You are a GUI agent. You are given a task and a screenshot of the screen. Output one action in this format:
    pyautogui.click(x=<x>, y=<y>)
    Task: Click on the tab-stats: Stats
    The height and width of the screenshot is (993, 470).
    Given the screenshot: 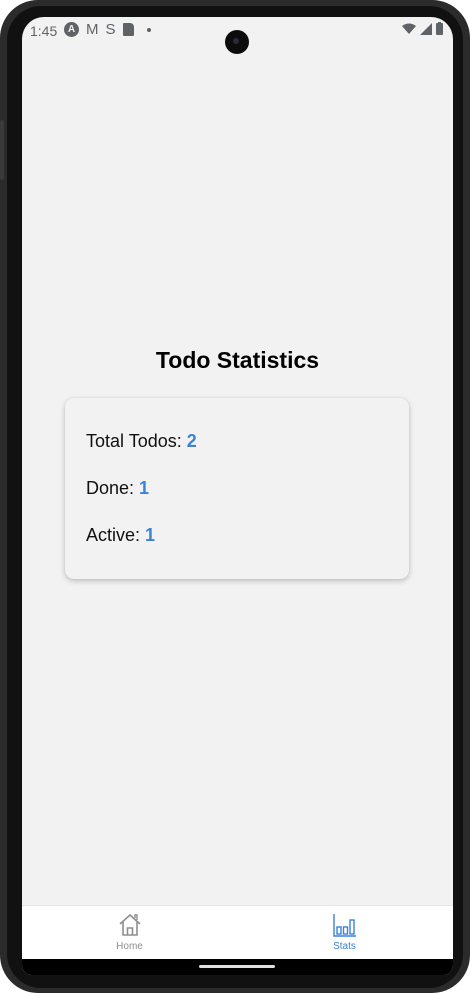 What is the action you would take?
    pyautogui.click(x=344, y=933)
    